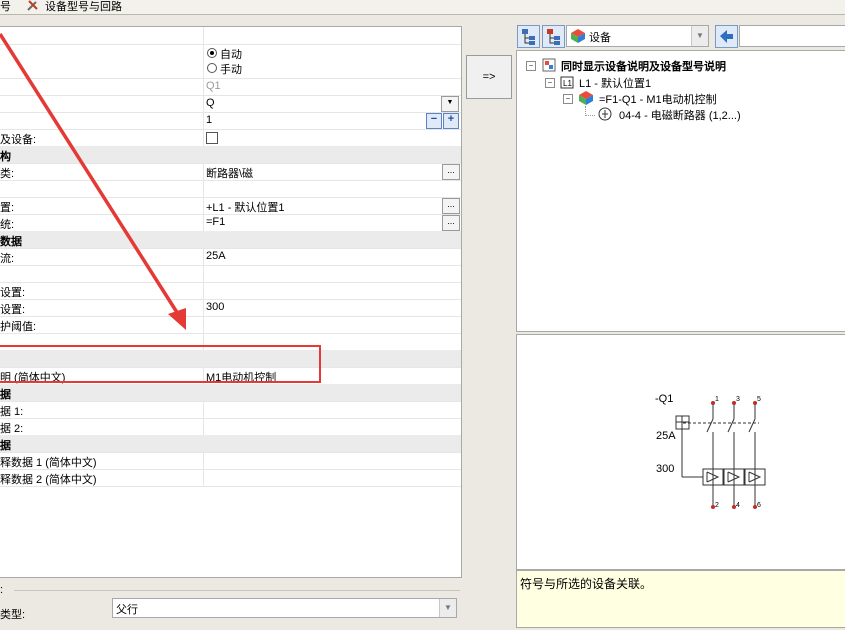 The image size is (845, 630). Describe the element at coordinates (680, 599) in the screenshot. I see `description-panel: 符号与所选的设备关联。` at that location.